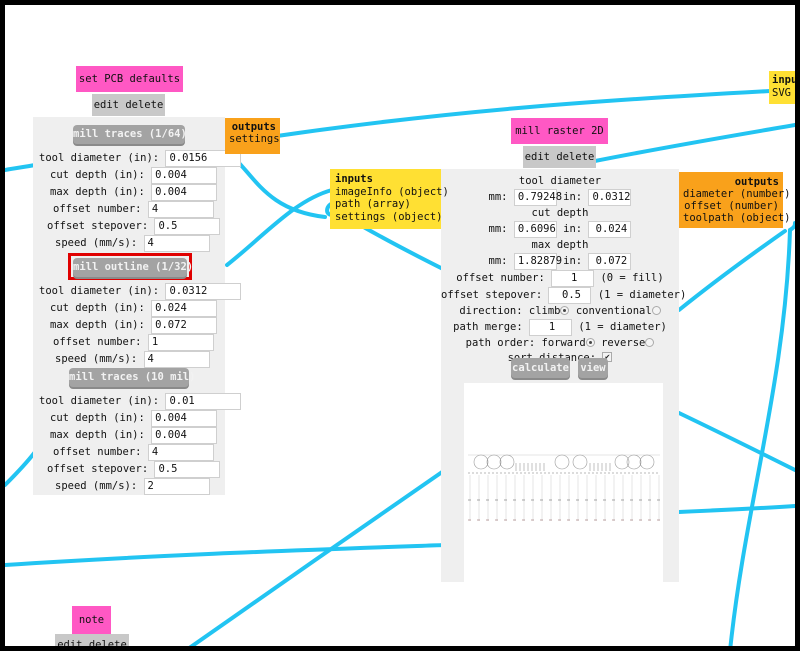  I want to click on tool-diameter-mm-input: 0.79248, so click(537, 197).